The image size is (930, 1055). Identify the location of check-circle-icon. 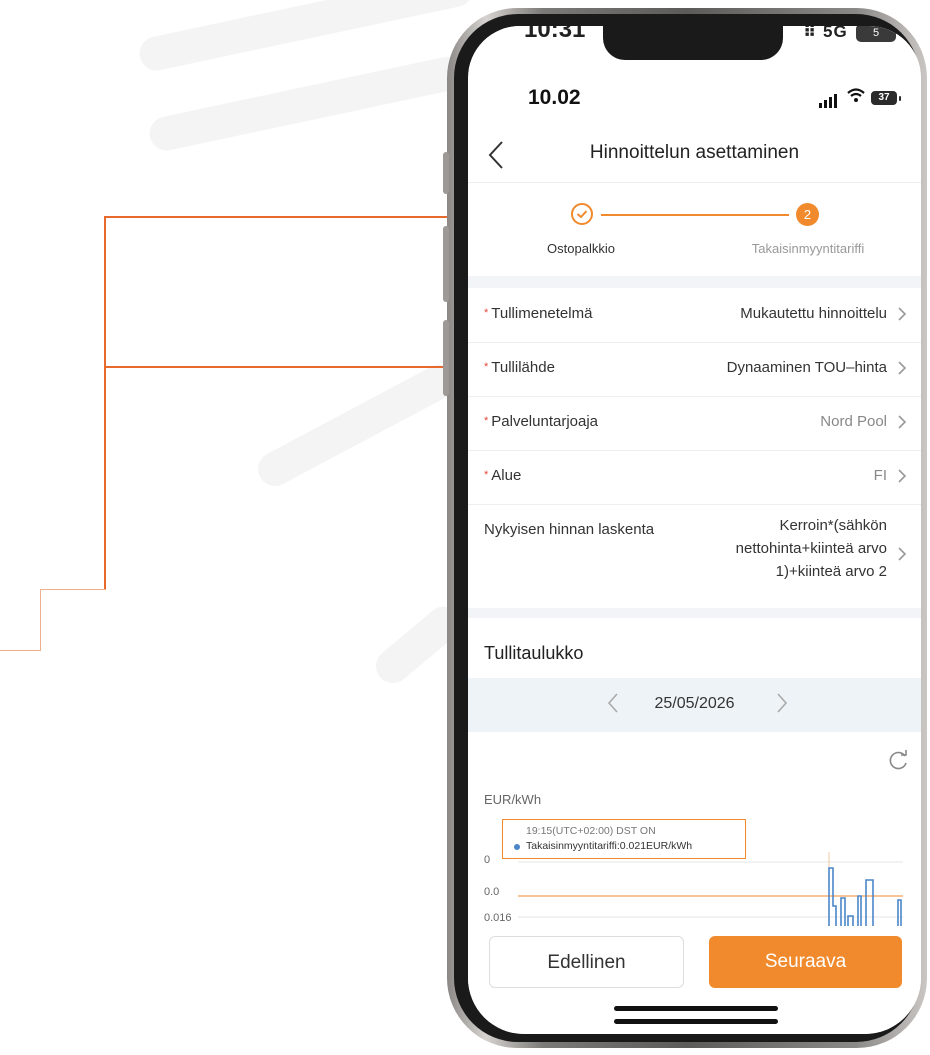
(582, 214).